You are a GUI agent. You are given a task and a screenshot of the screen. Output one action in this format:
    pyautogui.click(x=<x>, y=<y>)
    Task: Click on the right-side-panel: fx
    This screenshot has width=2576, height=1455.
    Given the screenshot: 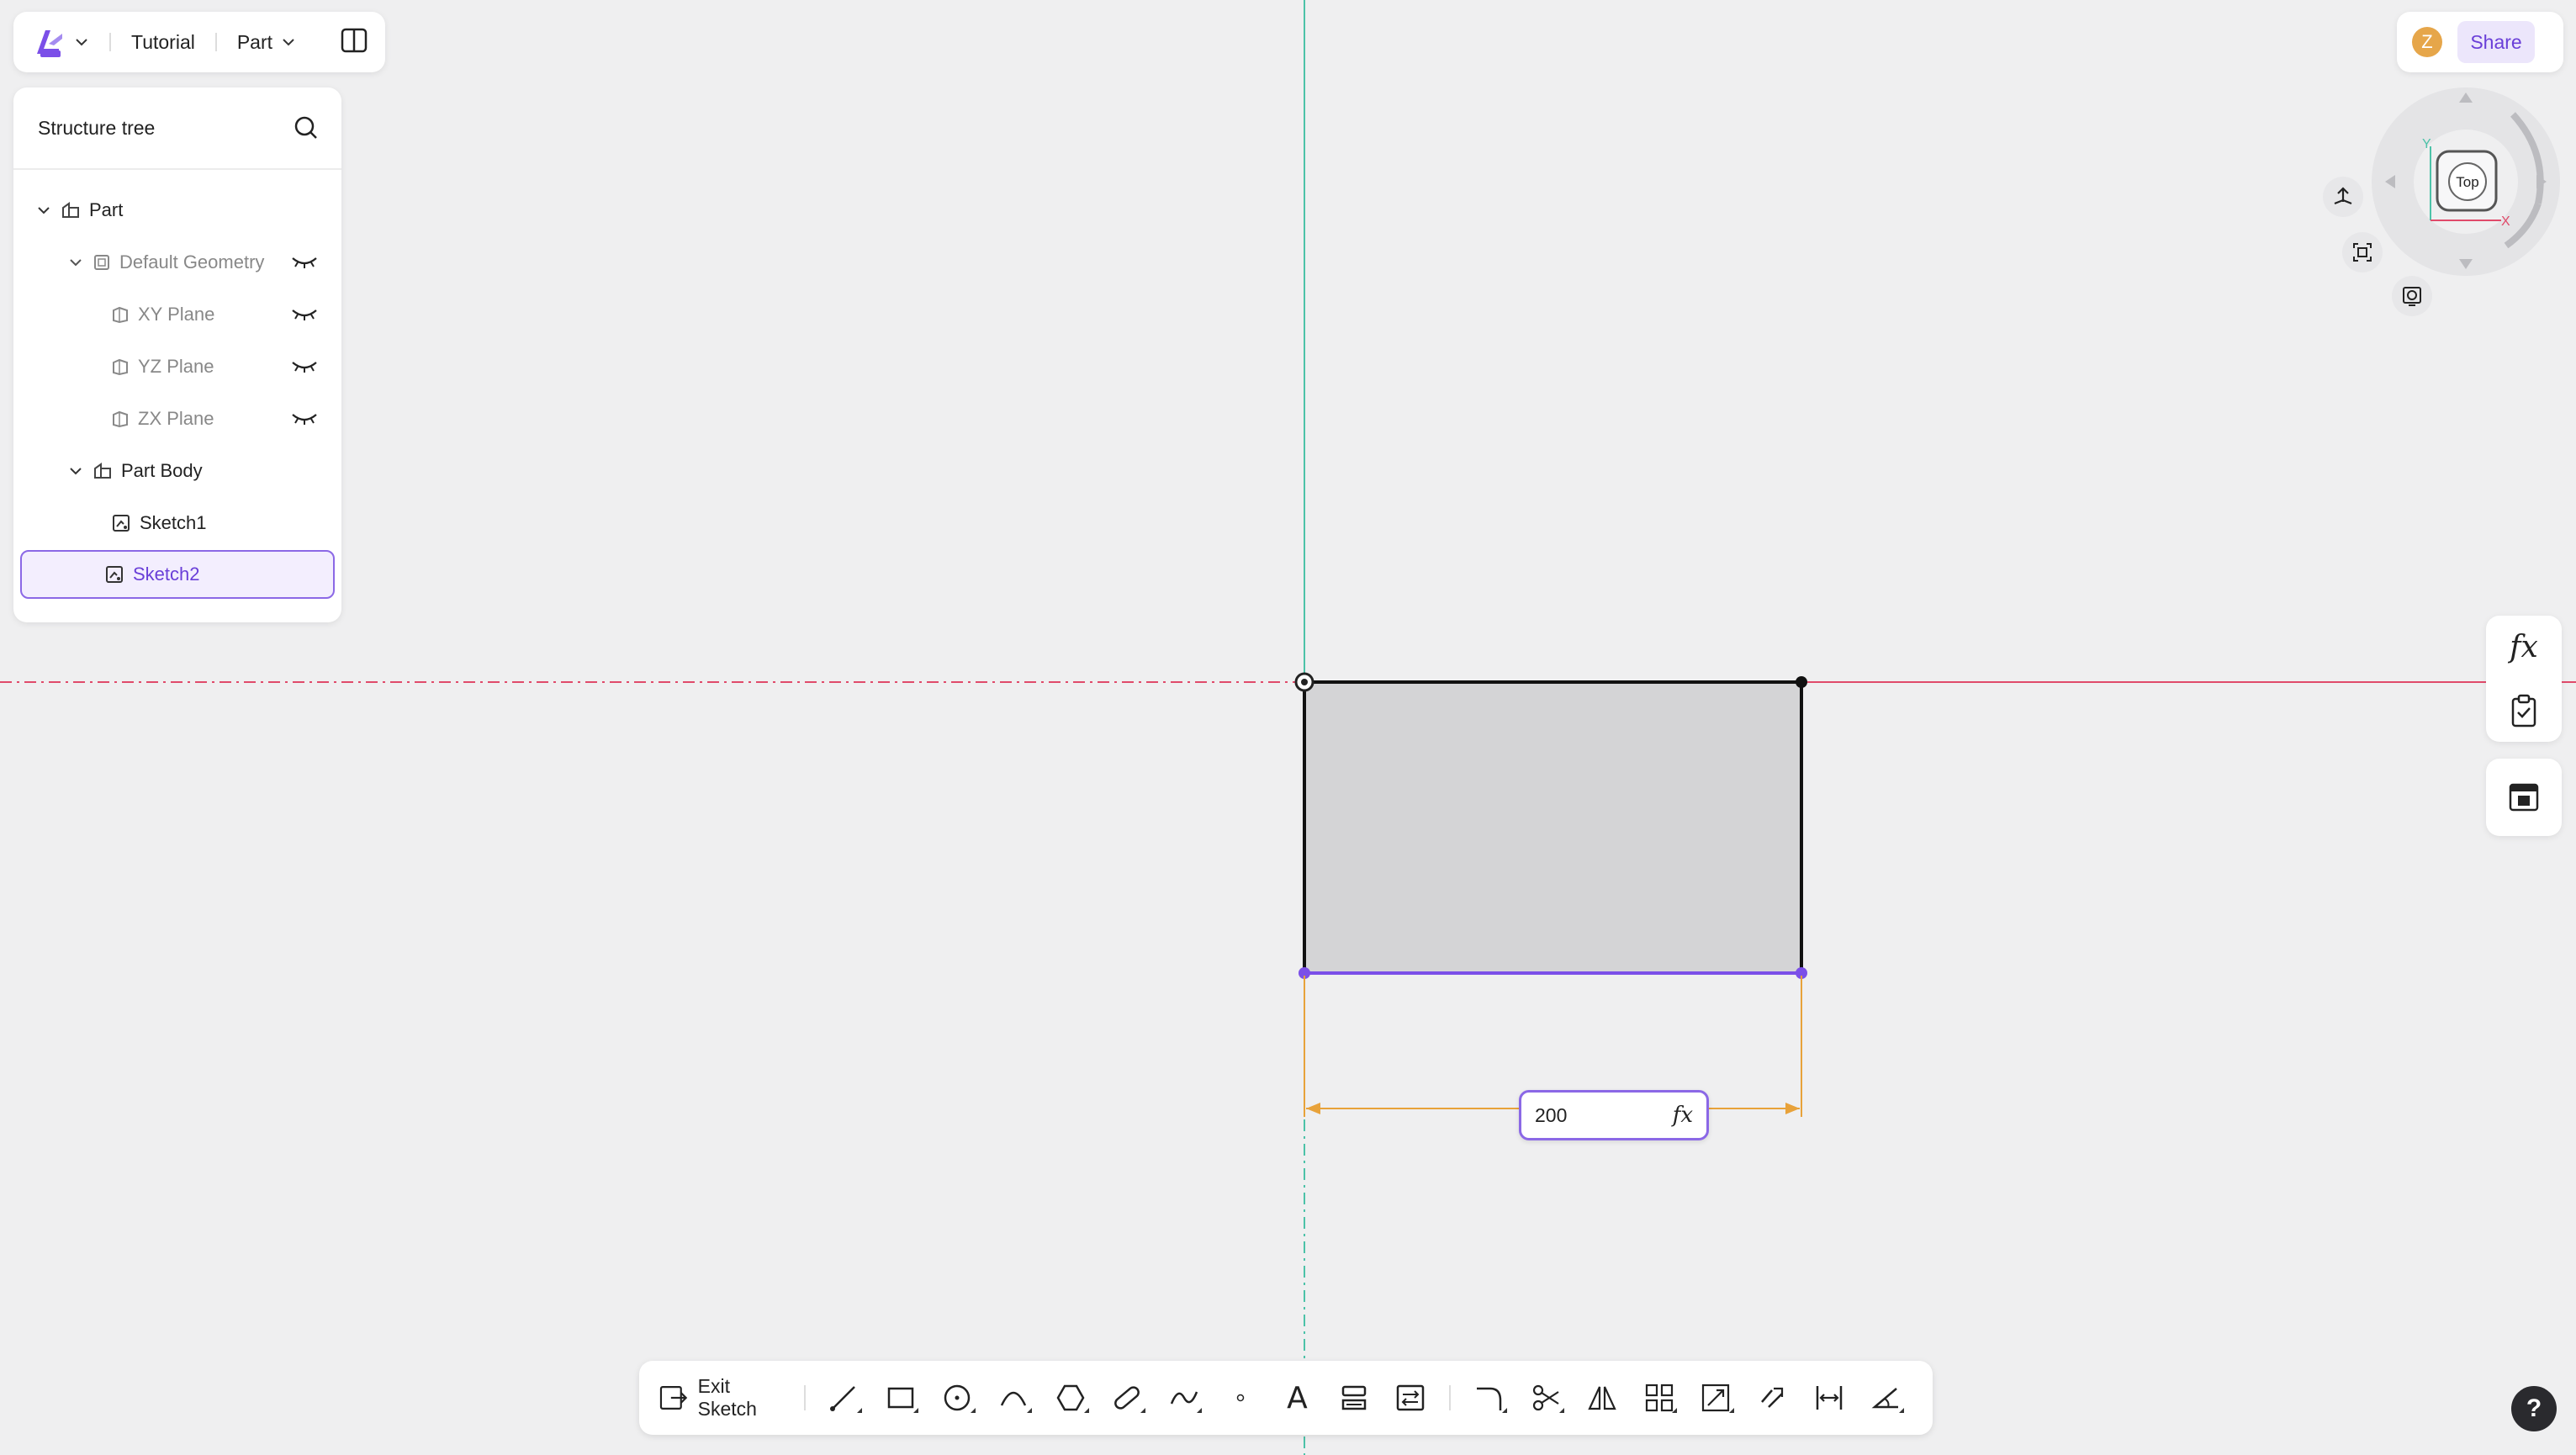 What is the action you would take?
    pyautogui.click(x=2524, y=679)
    